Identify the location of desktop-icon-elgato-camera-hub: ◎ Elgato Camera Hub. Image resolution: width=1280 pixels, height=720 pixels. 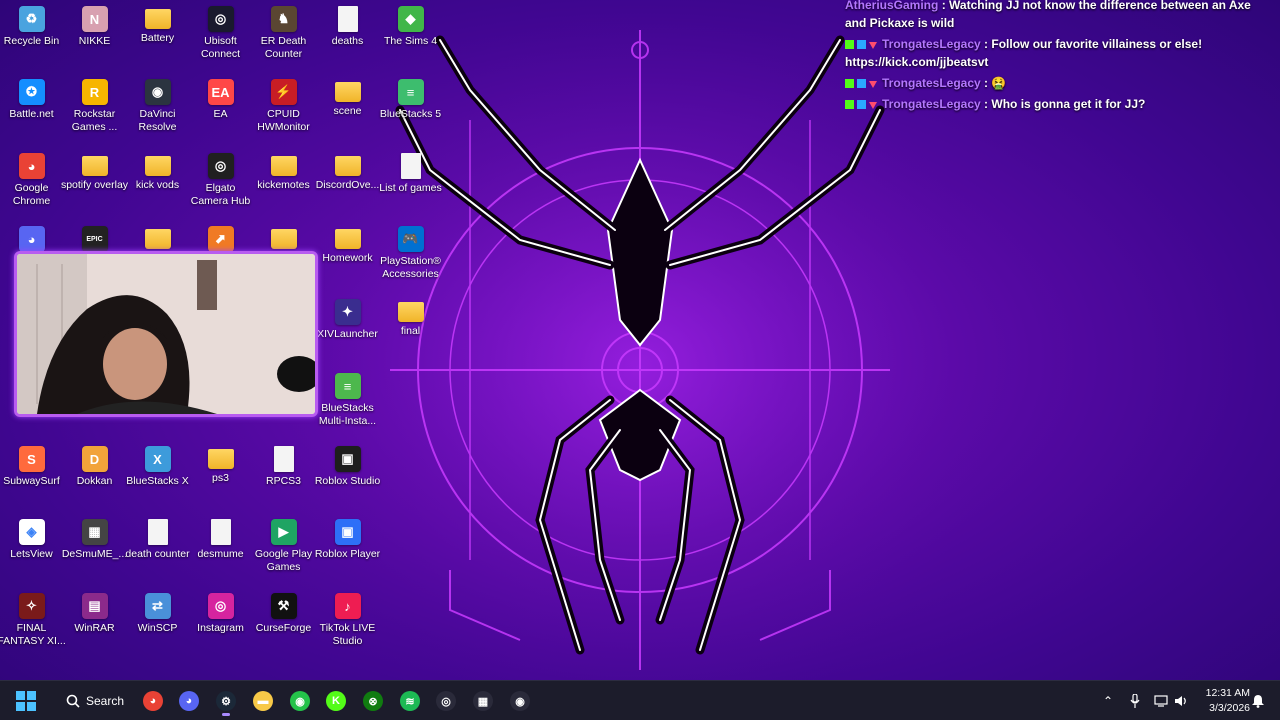
(220, 182).